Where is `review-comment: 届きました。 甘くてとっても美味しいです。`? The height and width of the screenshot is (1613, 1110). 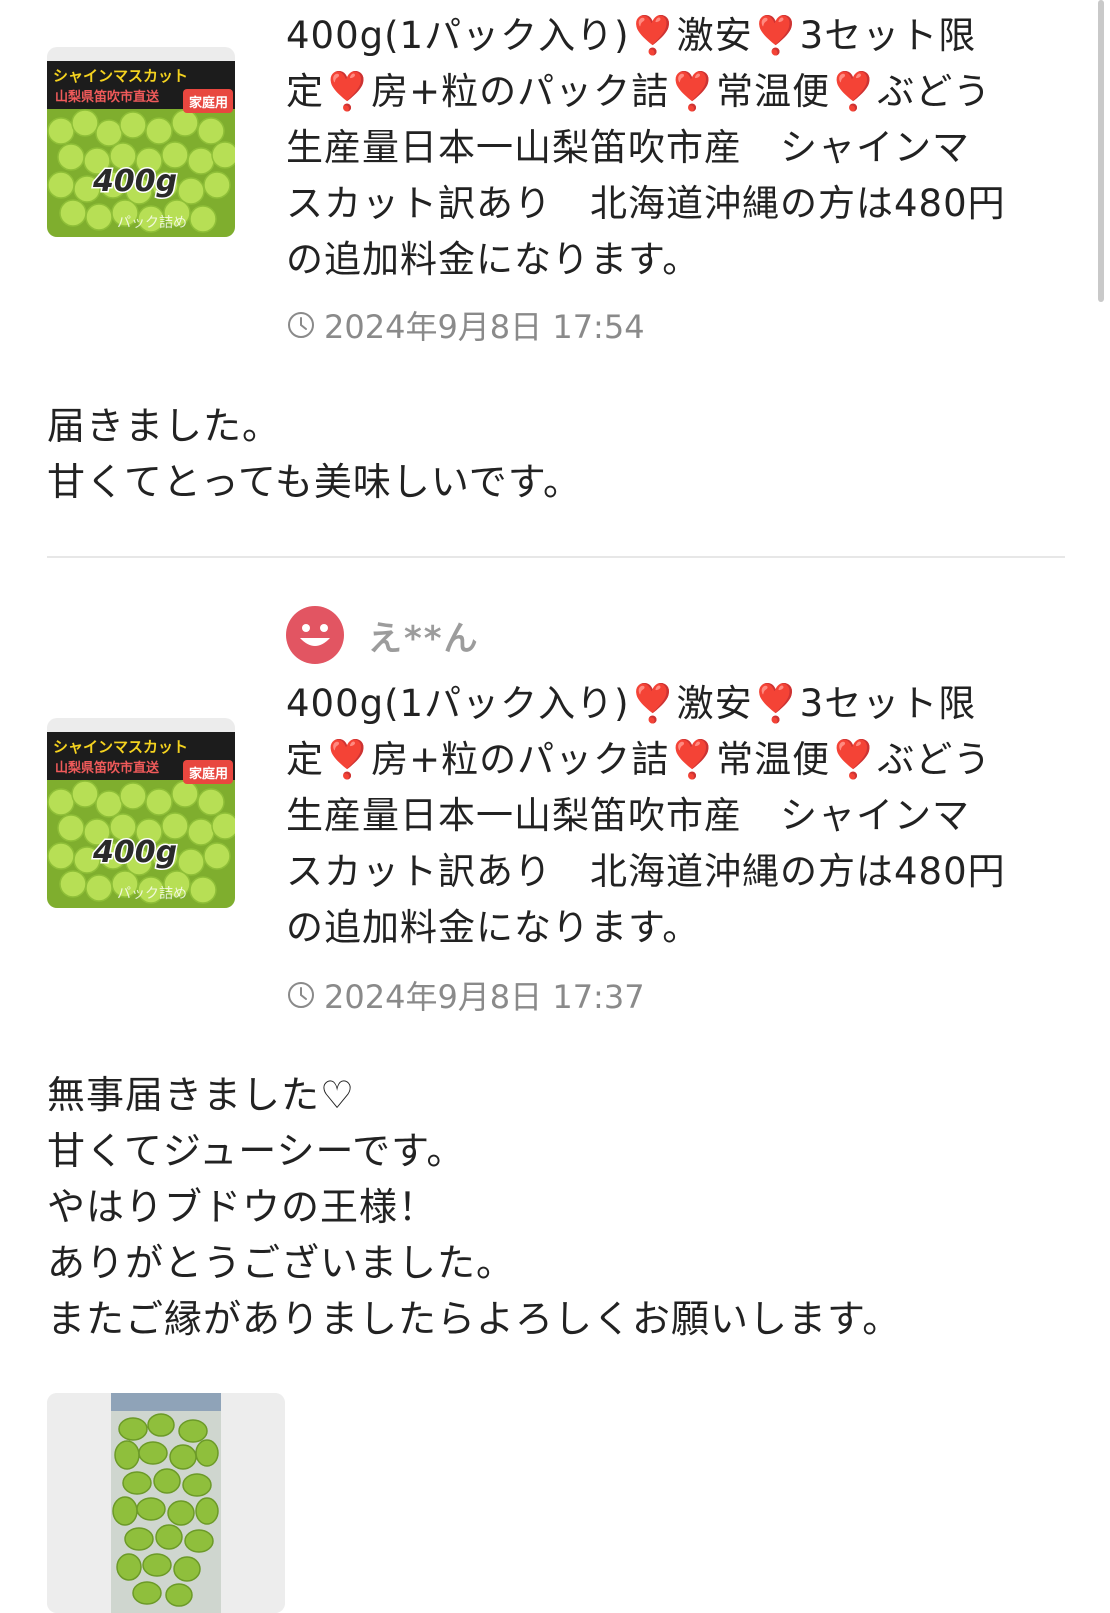 review-comment: 届きました。 甘くてとっても美味しいです。 is located at coordinates (557, 454).